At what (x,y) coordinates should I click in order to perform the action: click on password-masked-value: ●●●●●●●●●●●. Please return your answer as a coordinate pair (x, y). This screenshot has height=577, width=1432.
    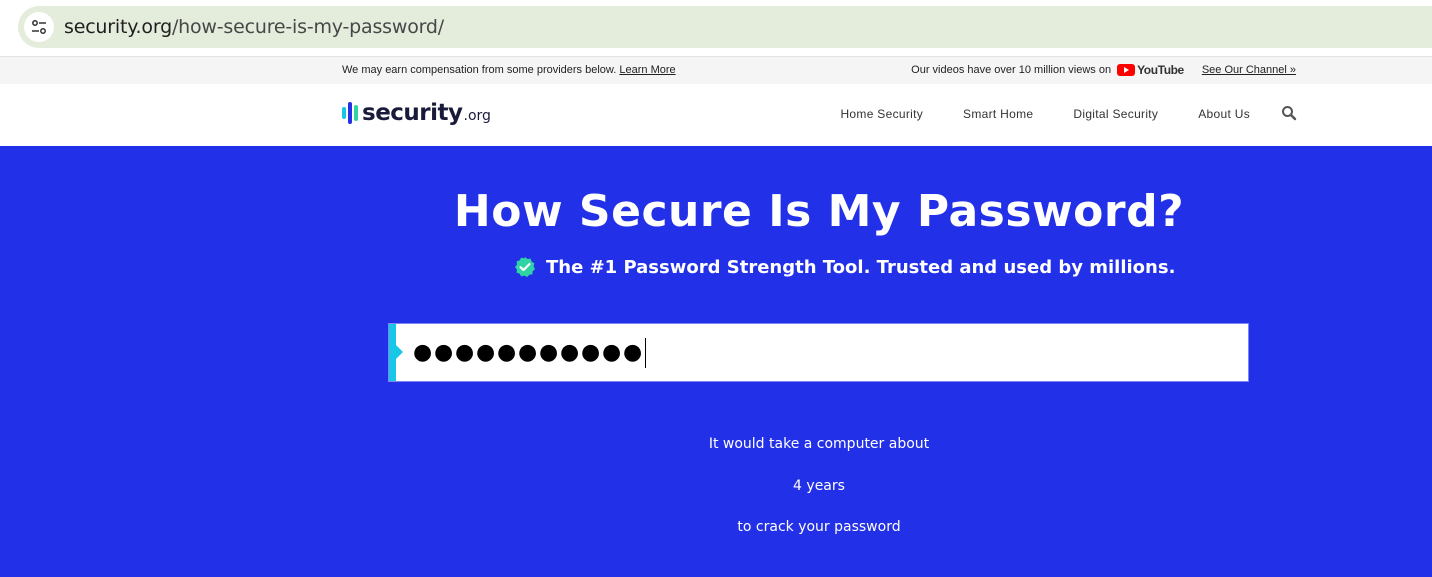
    Looking at the image, I should click on (529, 353).